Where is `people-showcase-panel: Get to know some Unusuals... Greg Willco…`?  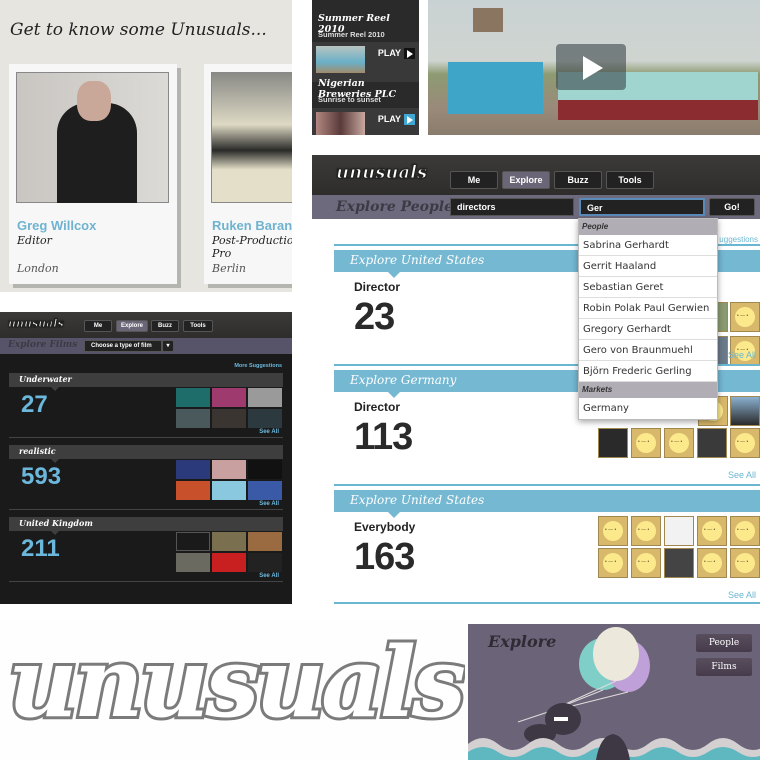
people-showcase-panel: Get to know some Unusuals... Greg Willco… is located at coordinates (146, 146).